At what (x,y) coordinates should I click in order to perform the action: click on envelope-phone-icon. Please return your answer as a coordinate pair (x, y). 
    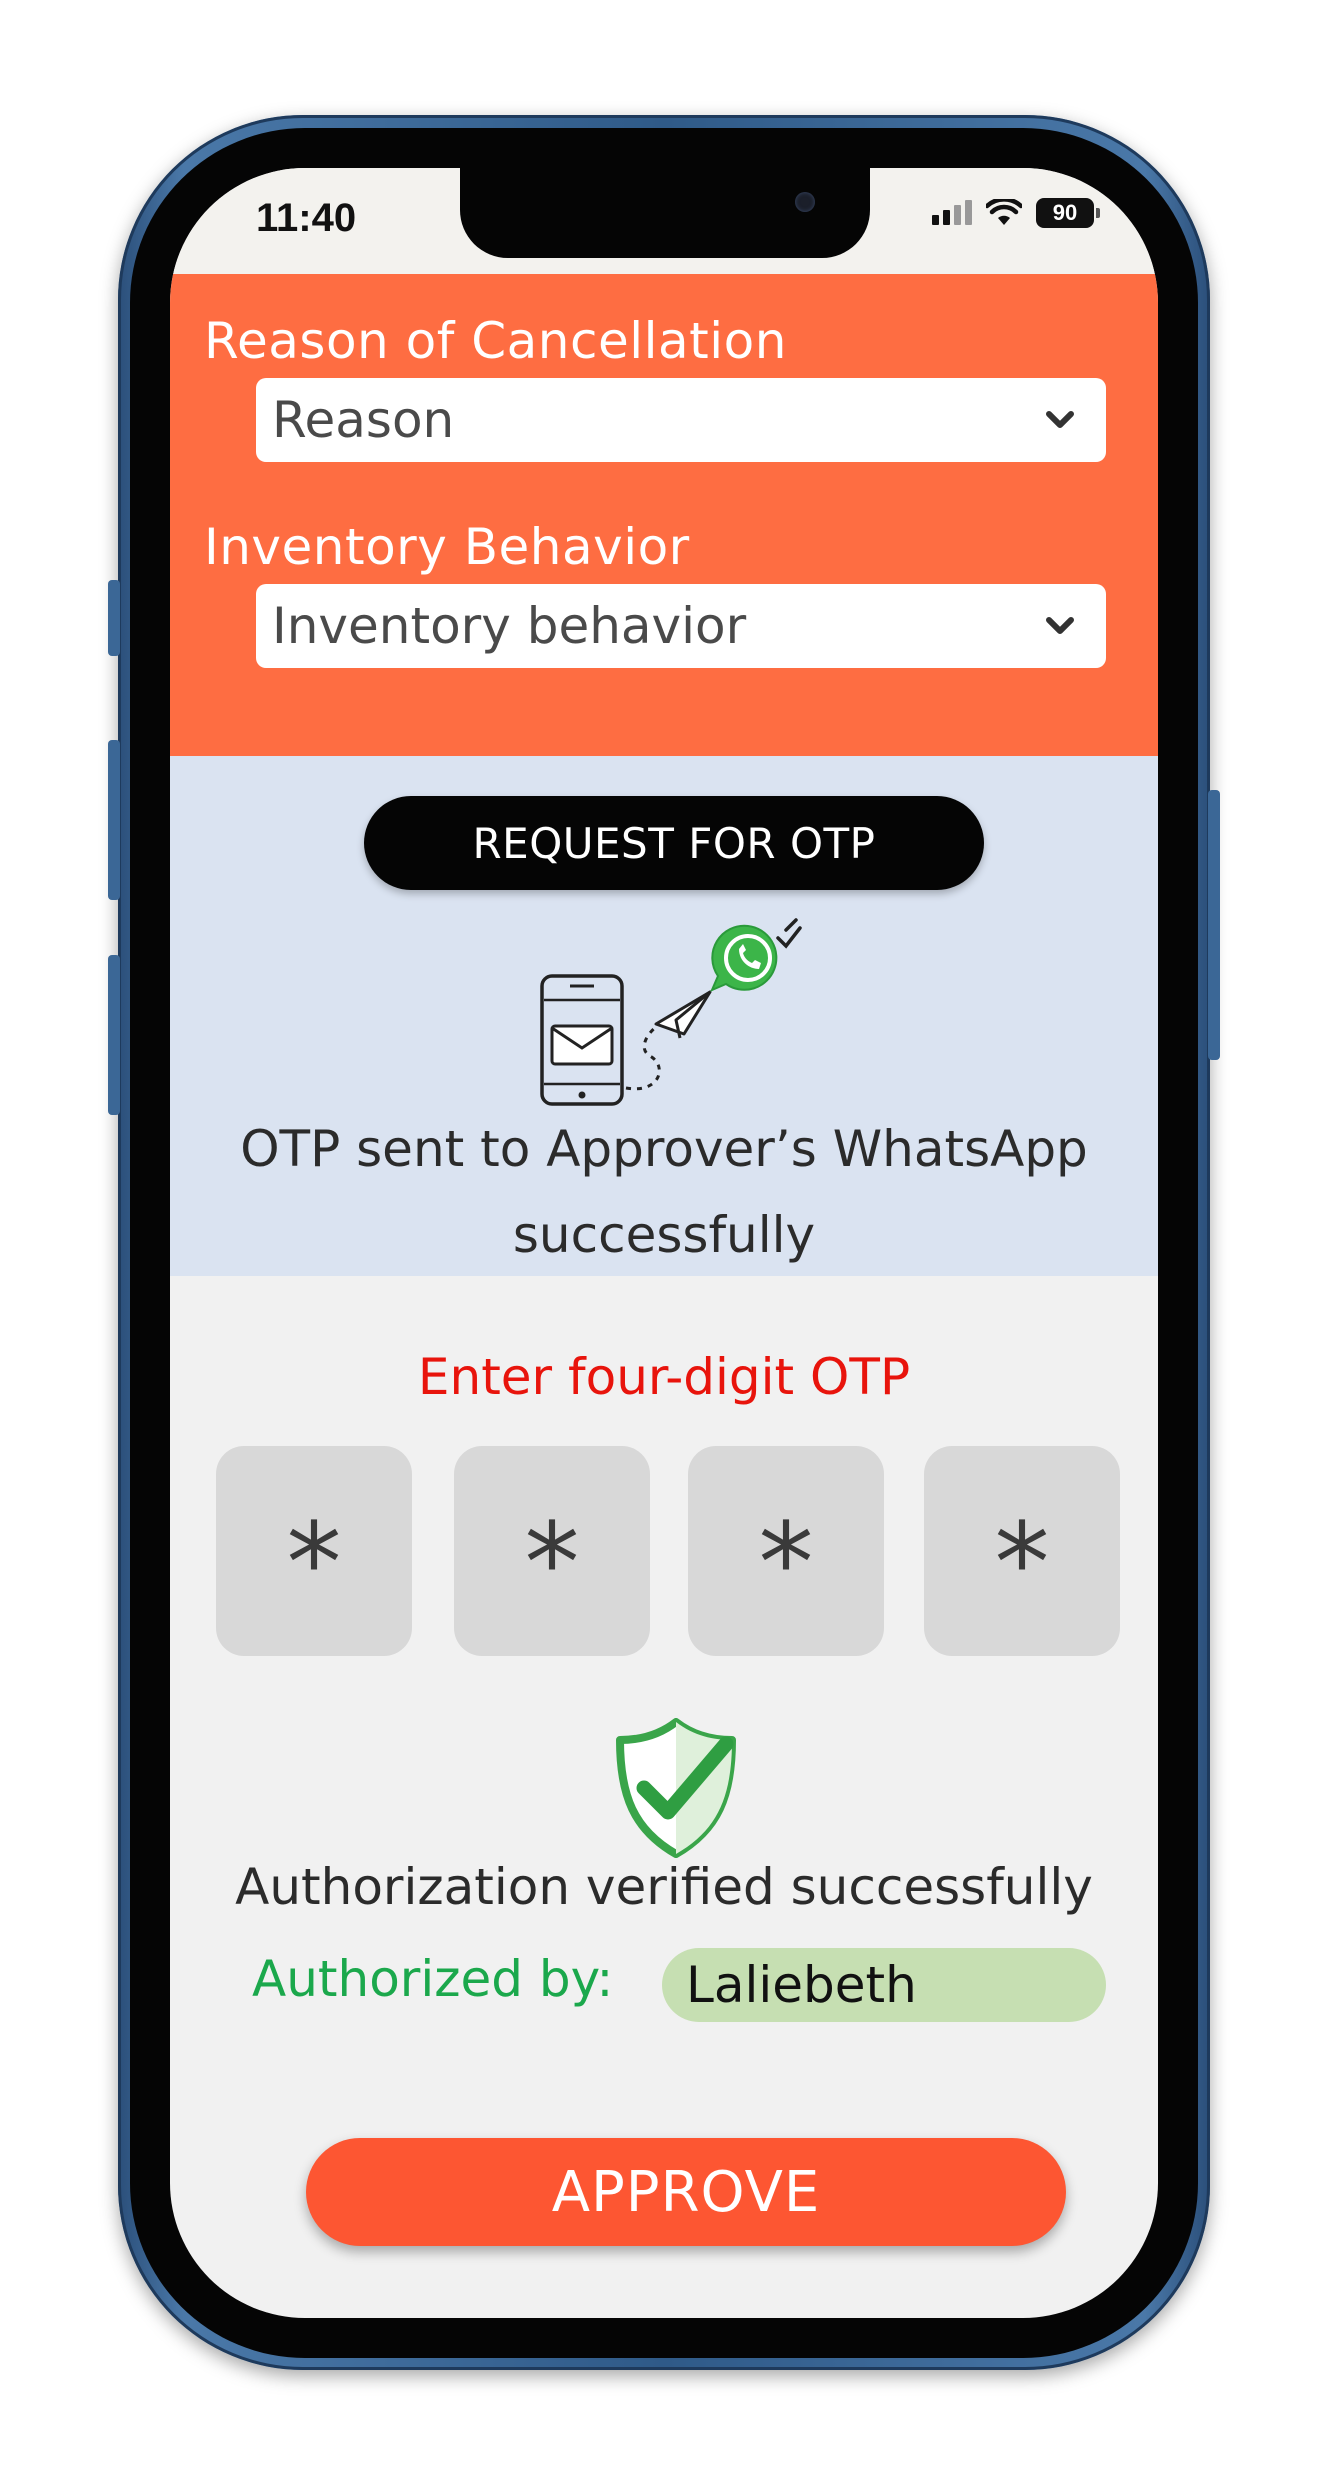
    Looking at the image, I should click on (582, 1040).